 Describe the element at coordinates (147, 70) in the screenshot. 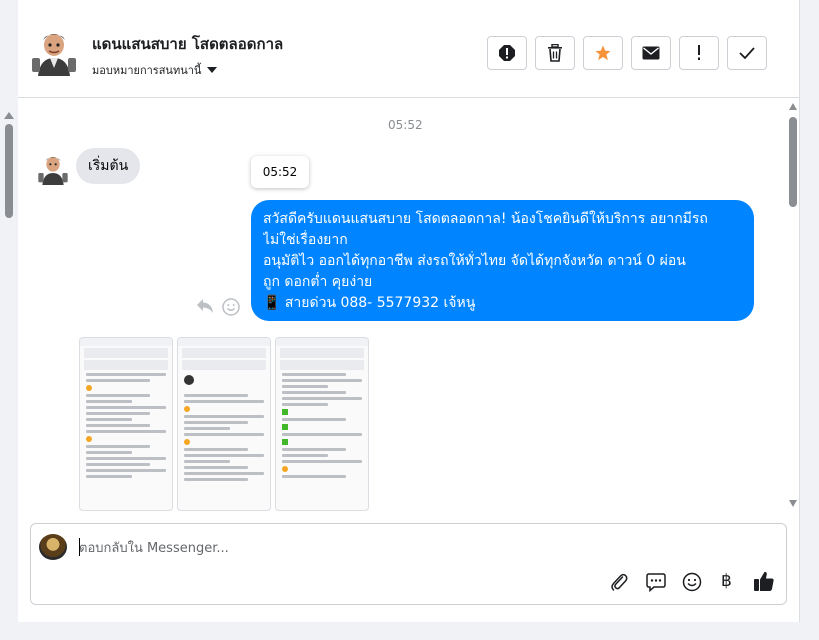

I see `assign-label: มอบหมายการสนทนานี้` at that location.